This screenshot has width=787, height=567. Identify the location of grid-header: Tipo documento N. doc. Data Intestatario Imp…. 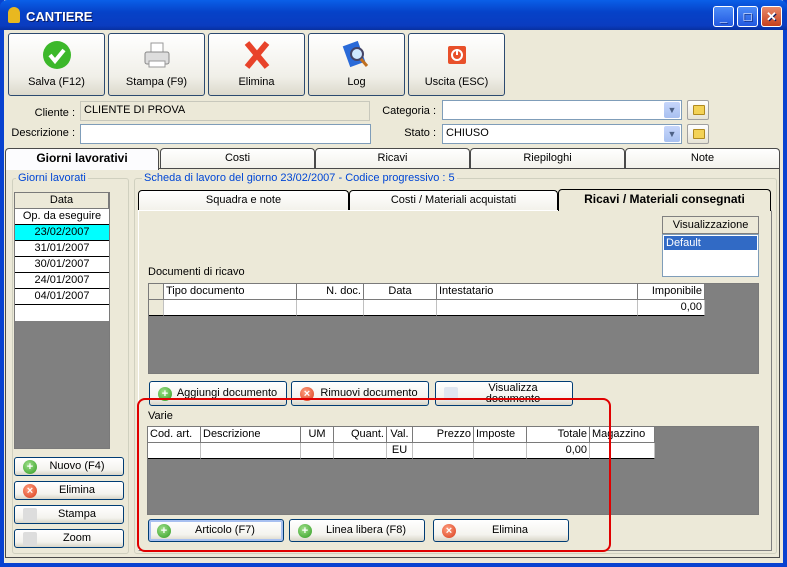
(427, 292).